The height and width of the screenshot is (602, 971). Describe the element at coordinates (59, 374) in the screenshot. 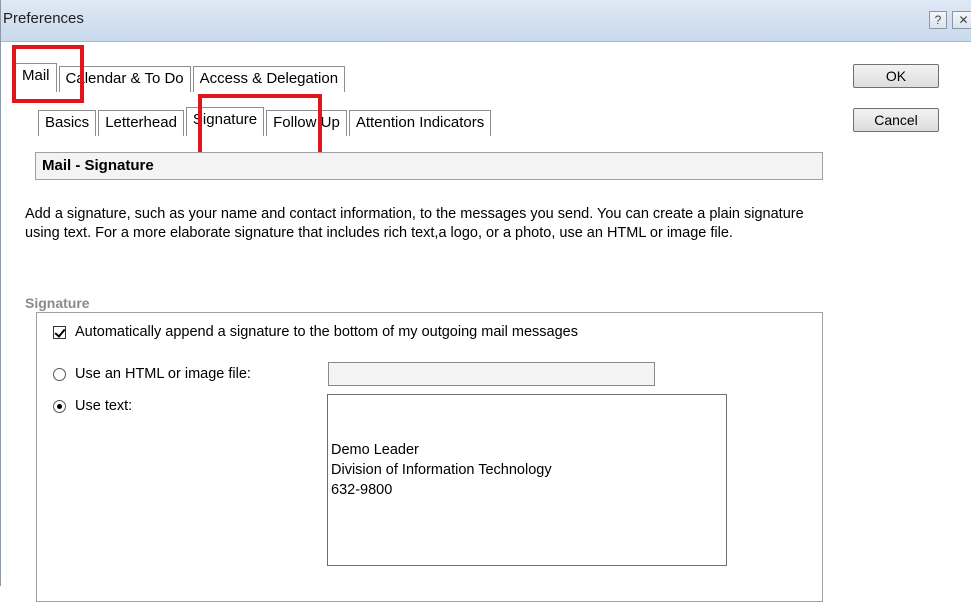

I see `html-file-radio` at that location.